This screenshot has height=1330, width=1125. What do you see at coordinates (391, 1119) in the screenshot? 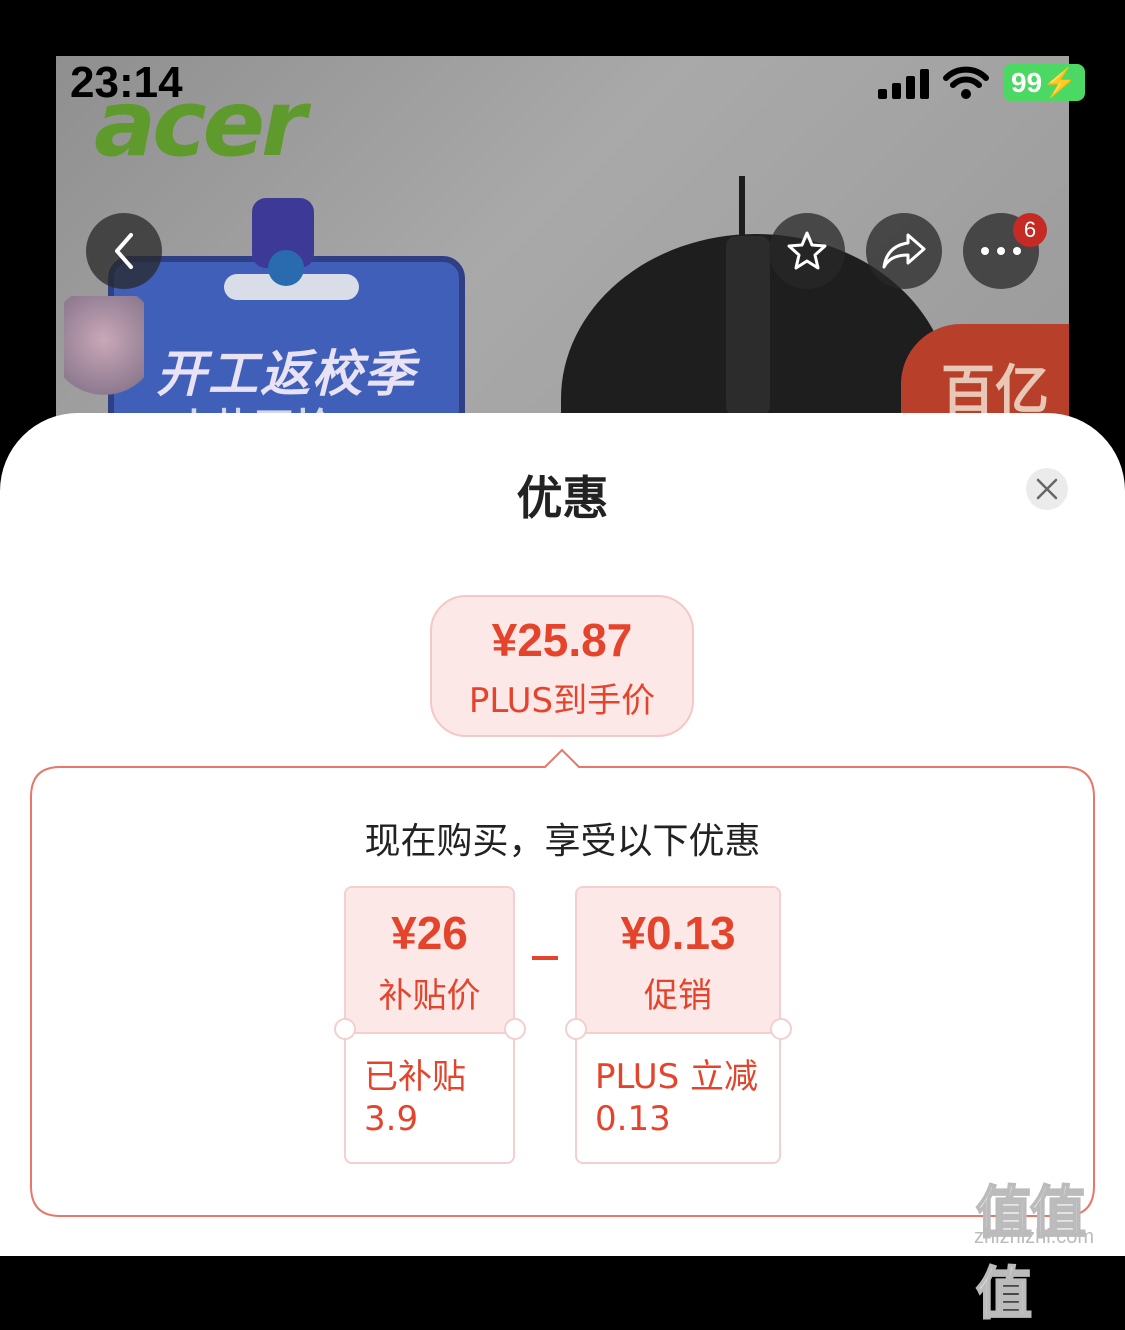
I see `subsidy-ticket-detail-value: 3.9` at bounding box center [391, 1119].